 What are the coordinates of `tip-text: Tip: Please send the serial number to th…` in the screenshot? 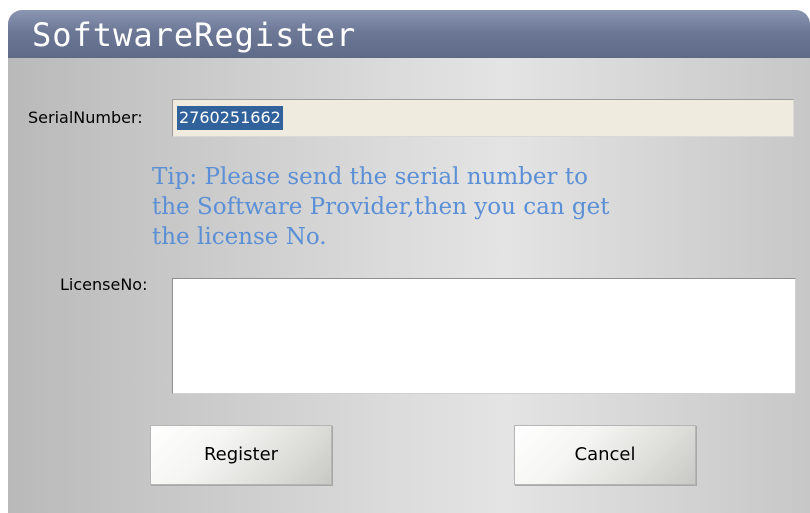 It's located at (381, 207).